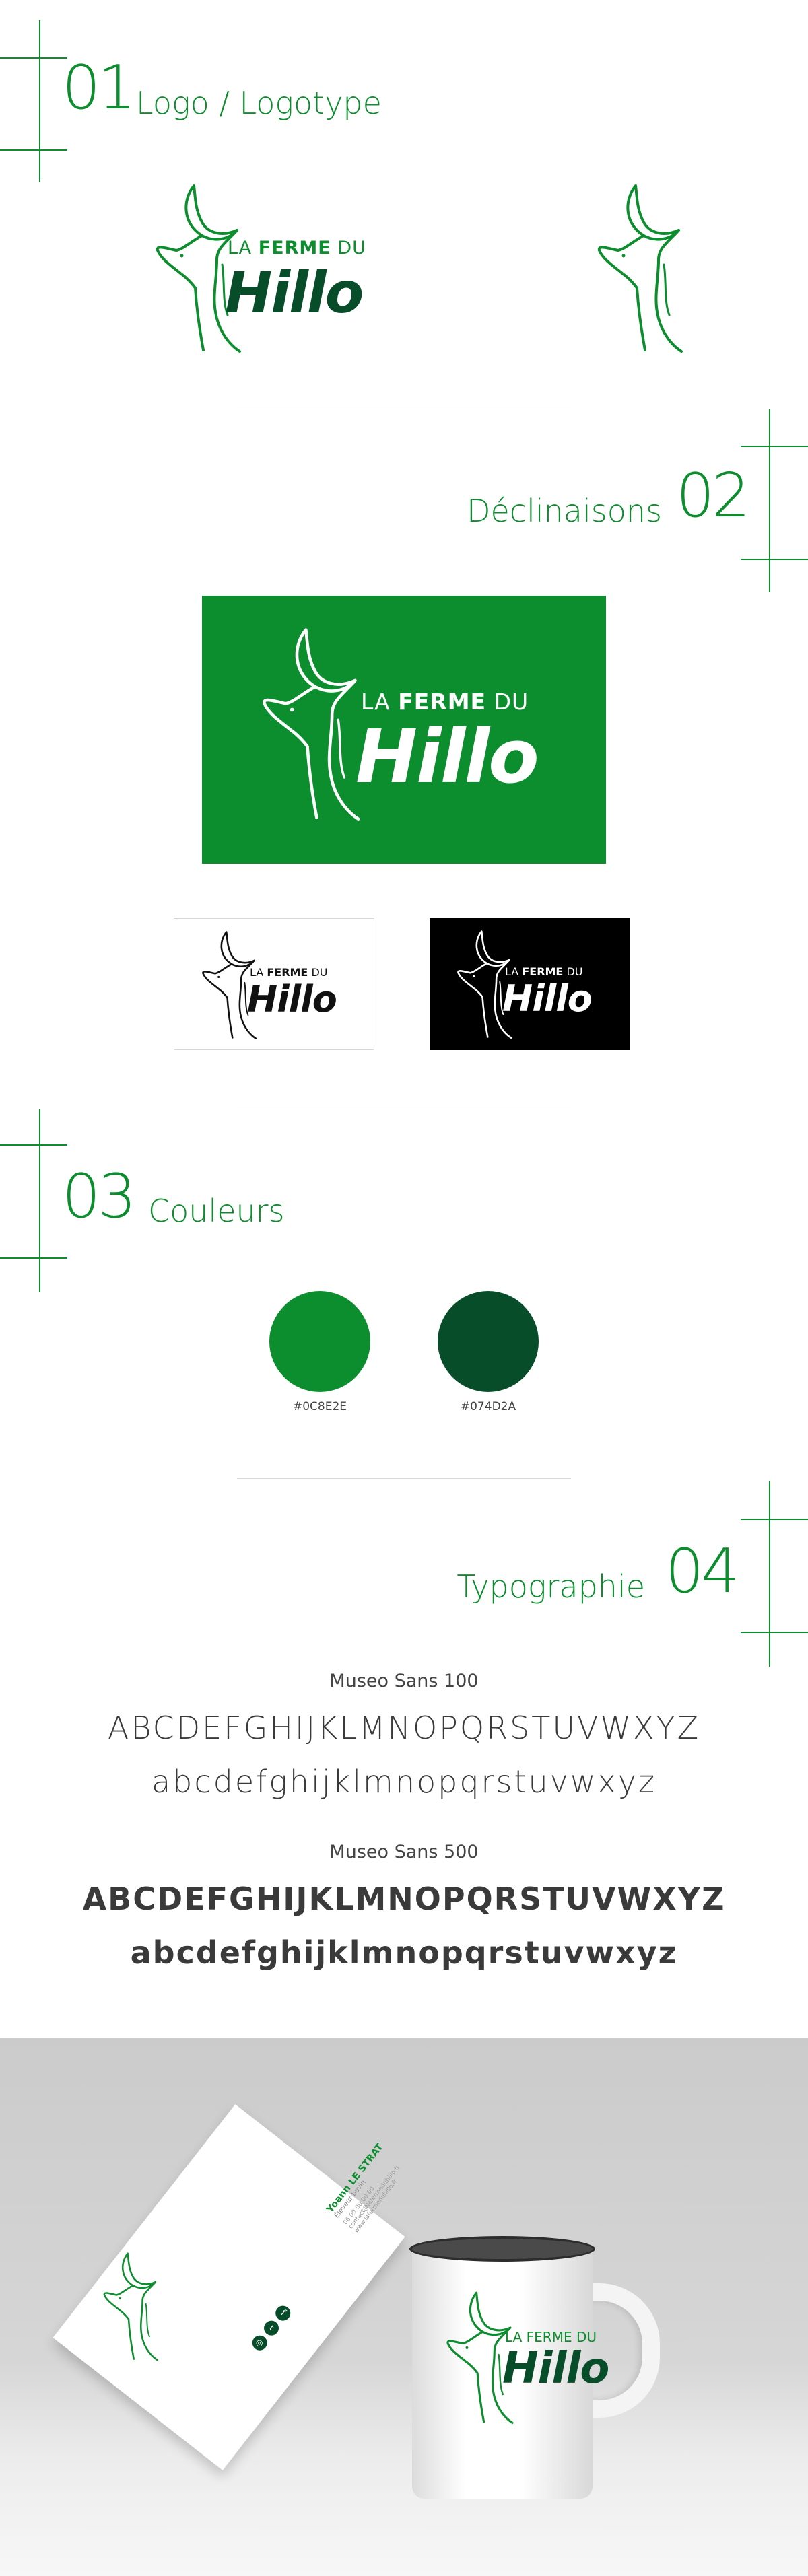 The height and width of the screenshot is (2576, 808). I want to click on section-number: 02, so click(713, 495).